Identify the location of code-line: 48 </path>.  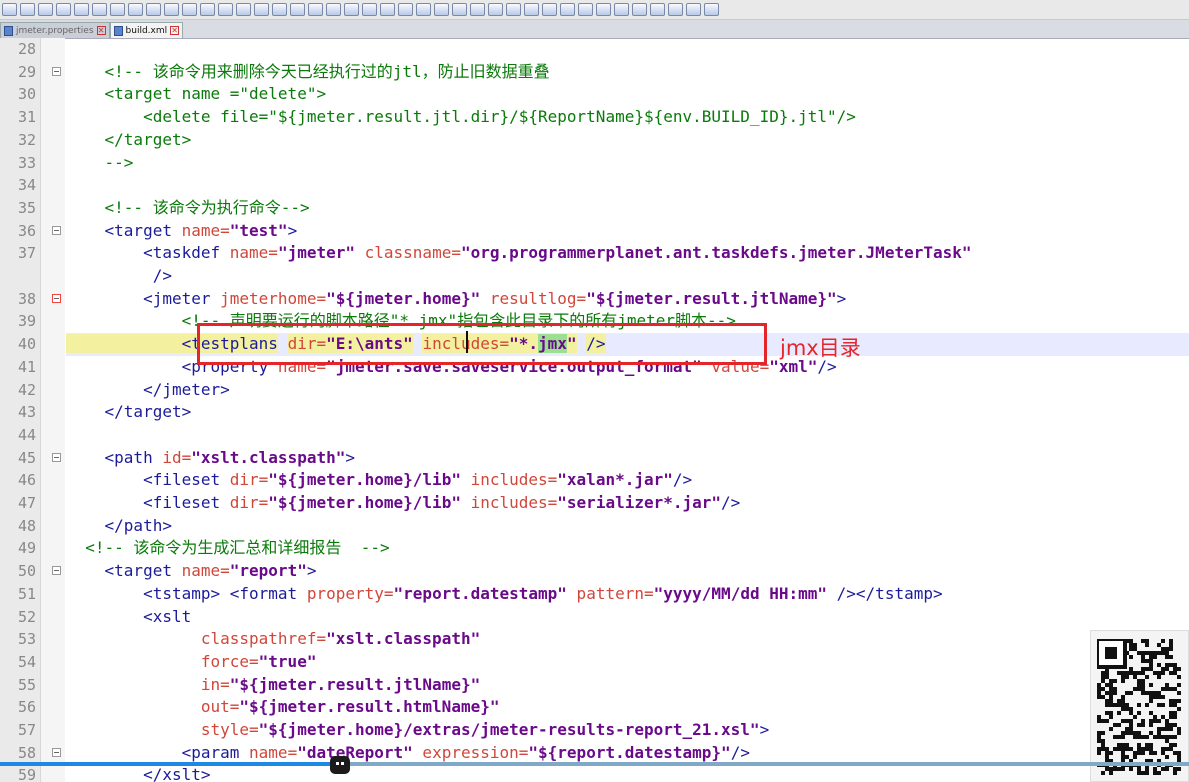
(594, 526).